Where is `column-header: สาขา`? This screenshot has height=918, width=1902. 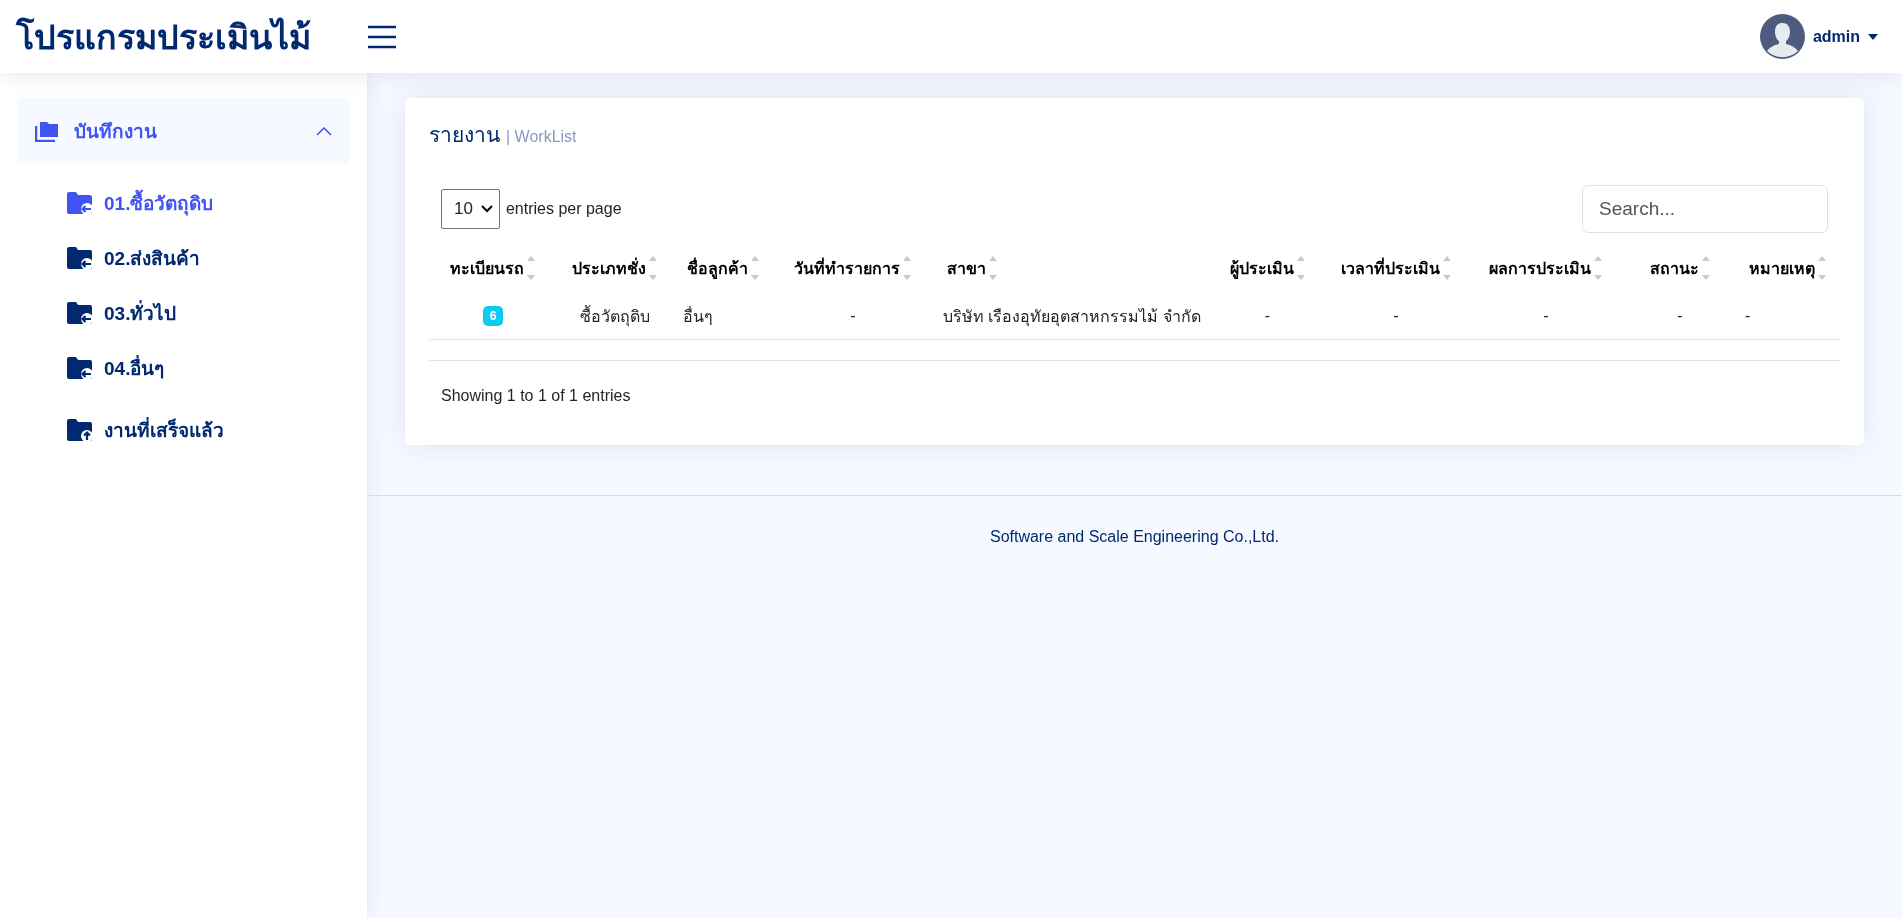
column-header: สาขา is located at coordinates (966, 268).